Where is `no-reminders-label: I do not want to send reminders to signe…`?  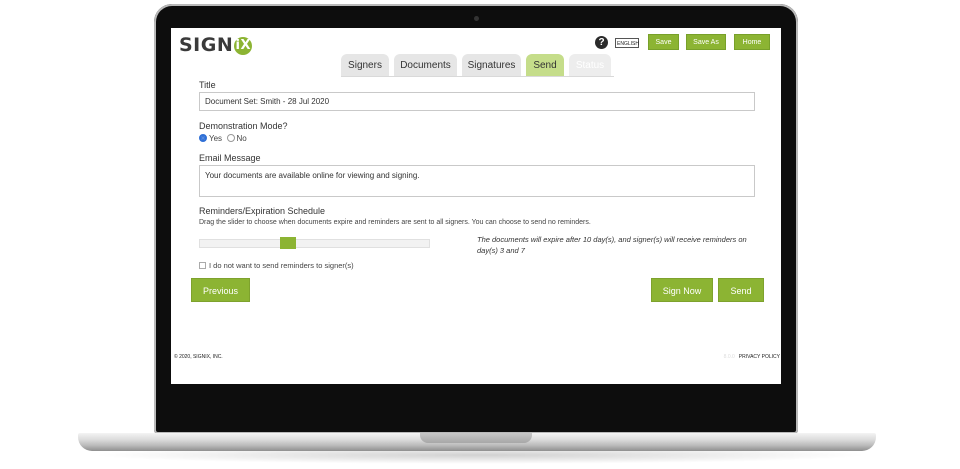
no-reminders-label: I do not want to send reminders to signe… is located at coordinates (281, 265).